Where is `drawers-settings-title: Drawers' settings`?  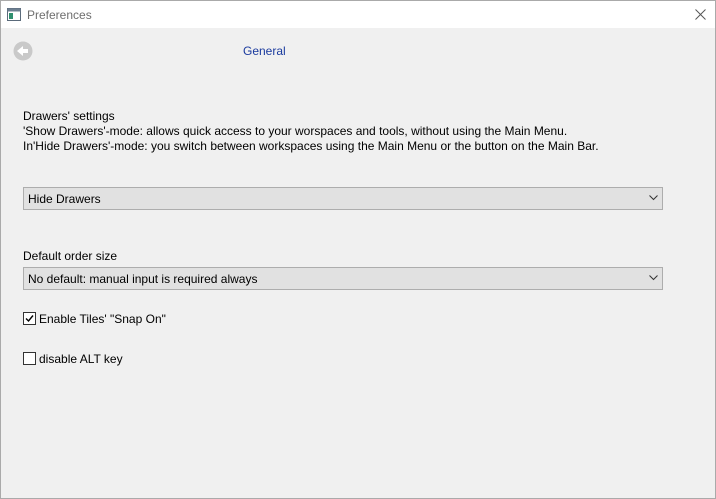 drawers-settings-title: Drawers' settings is located at coordinates (69, 116).